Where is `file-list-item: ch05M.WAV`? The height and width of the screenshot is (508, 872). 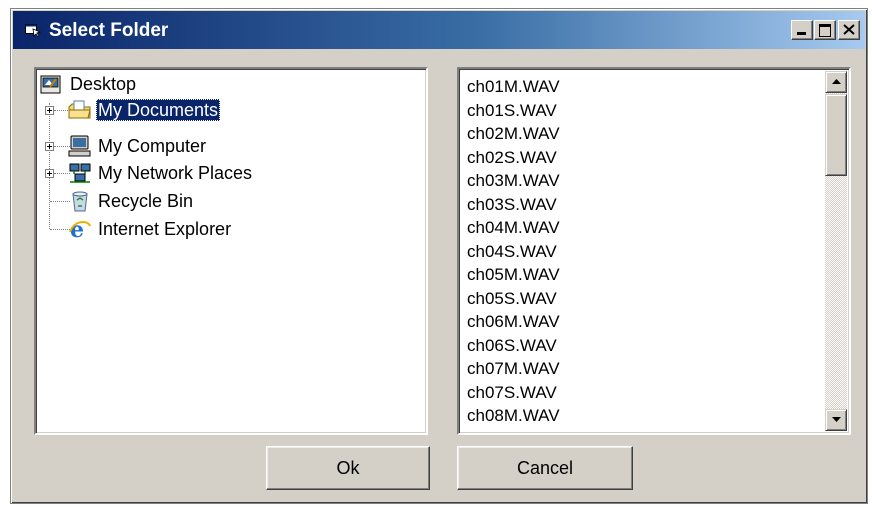 file-list-item: ch05M.WAV is located at coordinates (644, 275).